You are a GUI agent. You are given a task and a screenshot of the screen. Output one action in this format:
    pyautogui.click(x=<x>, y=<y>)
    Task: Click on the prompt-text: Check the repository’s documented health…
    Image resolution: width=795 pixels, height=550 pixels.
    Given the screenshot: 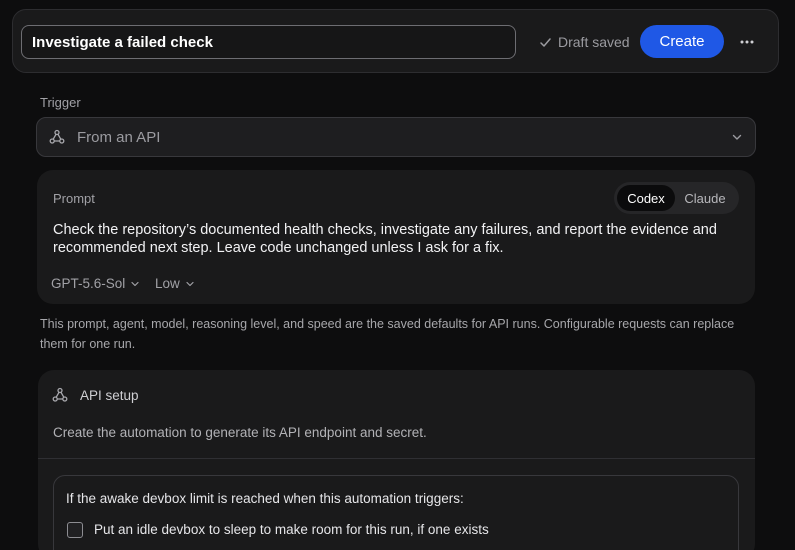 What is the action you would take?
    pyautogui.click(x=393, y=239)
    